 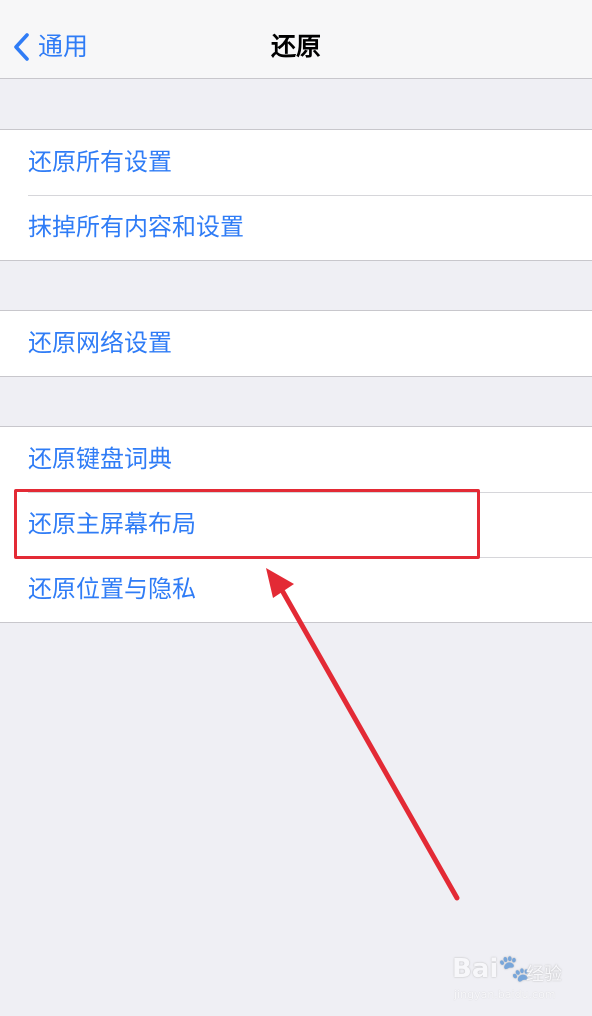 I want to click on watermark-logo: Bai🐾, so click(x=491, y=969).